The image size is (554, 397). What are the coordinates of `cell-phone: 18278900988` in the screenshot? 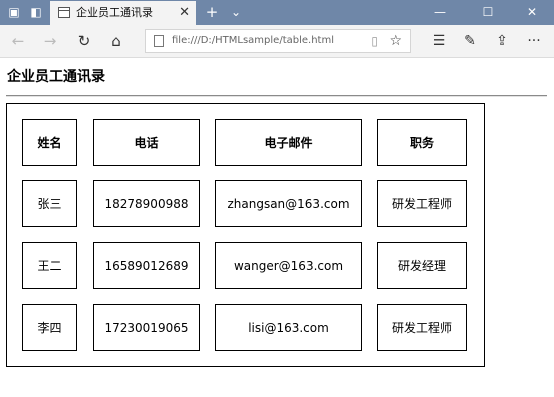 It's located at (146, 203).